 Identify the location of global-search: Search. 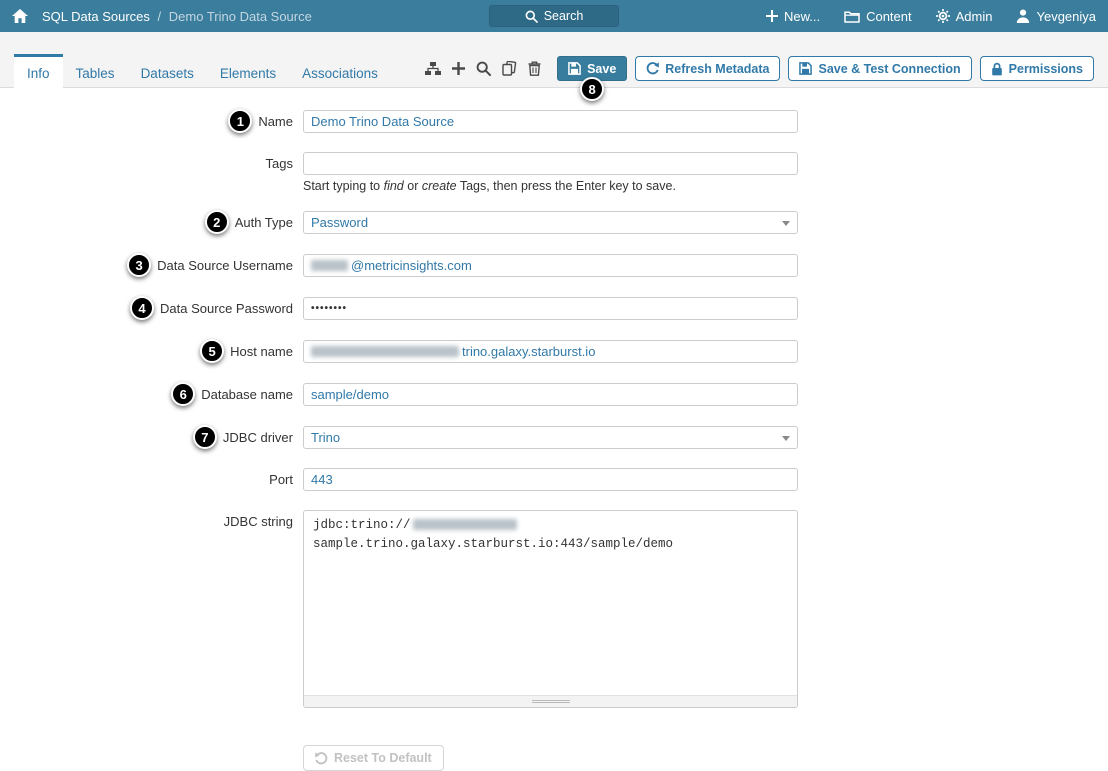
(554, 16).